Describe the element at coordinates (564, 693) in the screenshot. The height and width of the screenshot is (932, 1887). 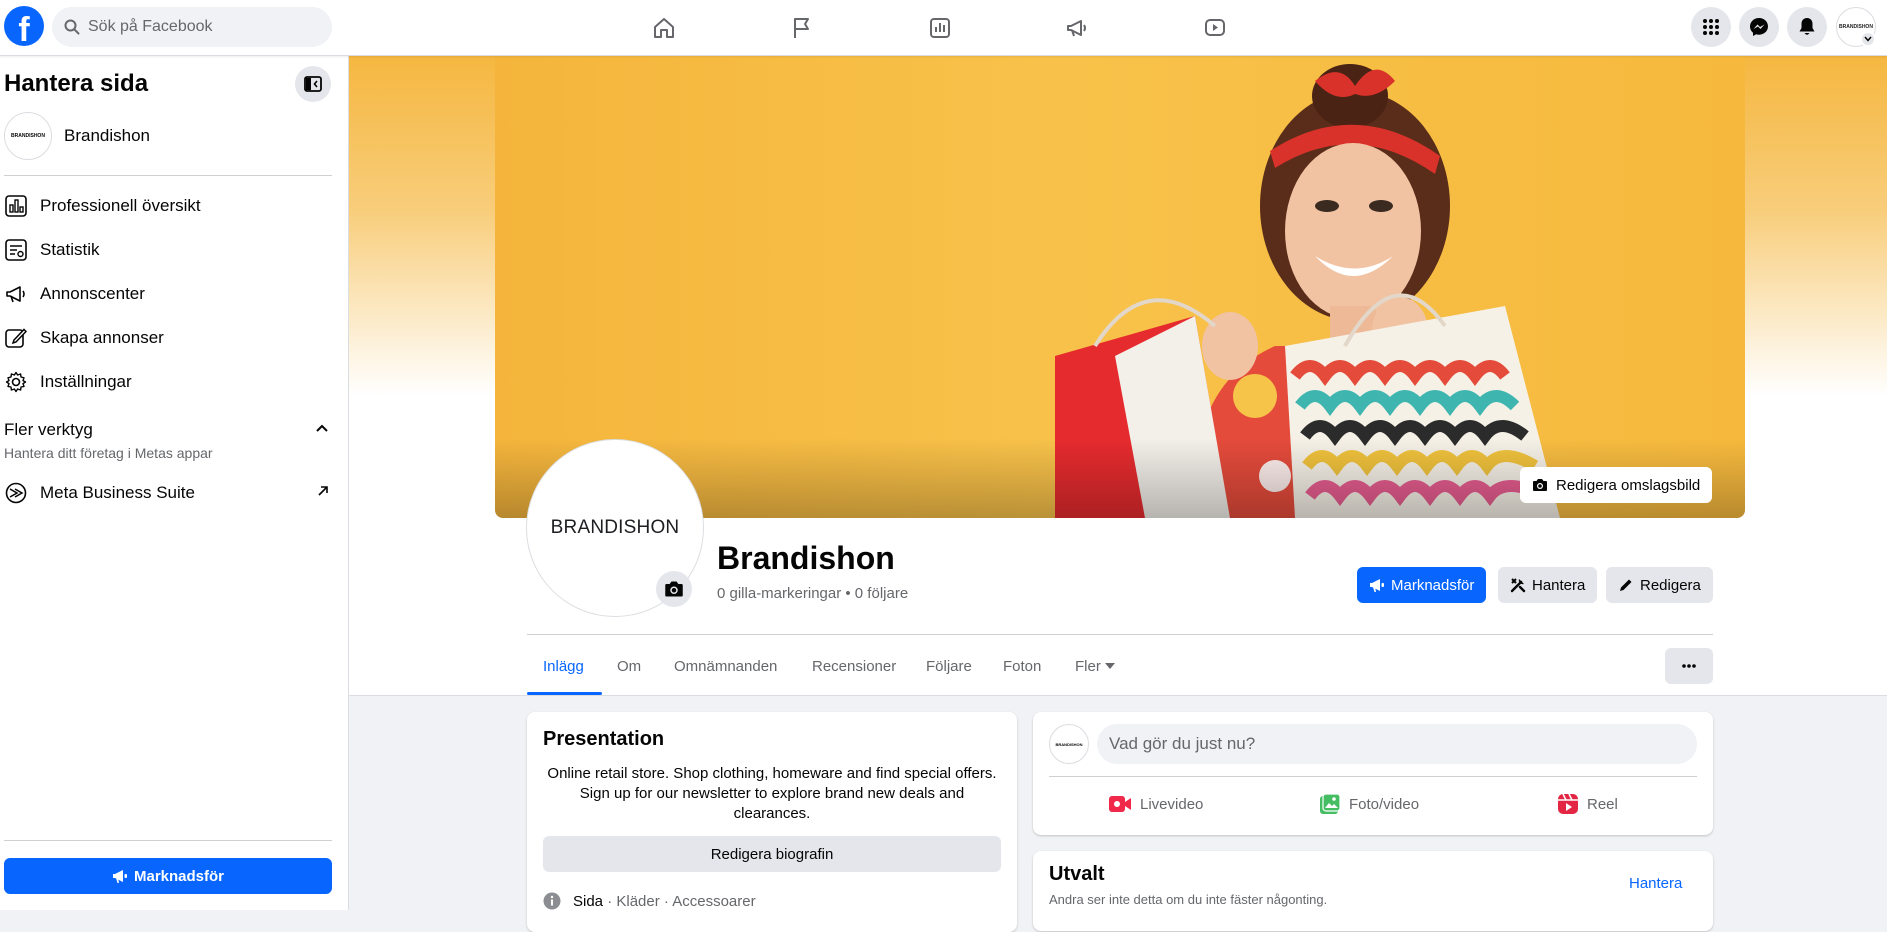
I see `active-tab-indicator` at that location.